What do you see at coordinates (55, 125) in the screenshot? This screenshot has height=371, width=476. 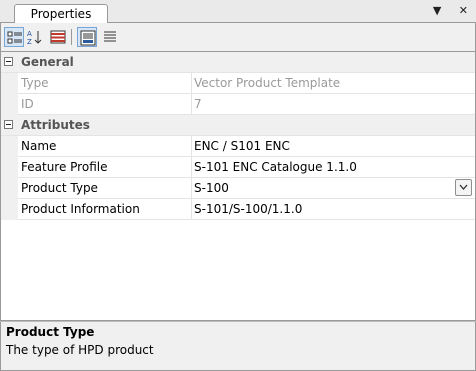 I see `category-label: Attributes` at bounding box center [55, 125].